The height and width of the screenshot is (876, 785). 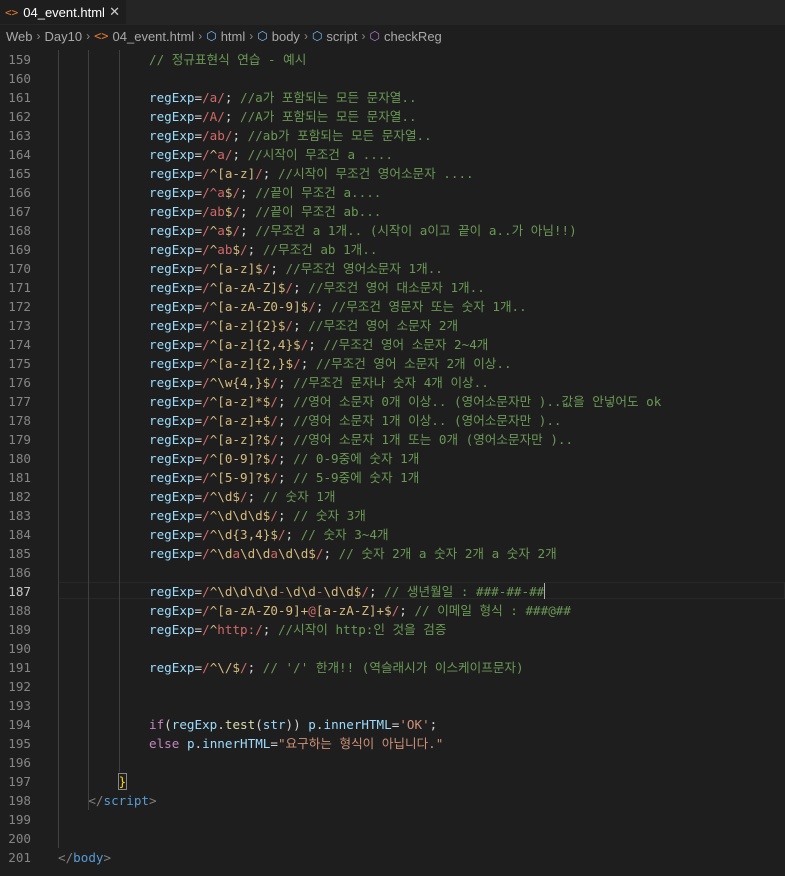 I want to click on code-token: // 숫자 2개 a 숫자 2개 a 숫자 2개, so click(x=447, y=553).